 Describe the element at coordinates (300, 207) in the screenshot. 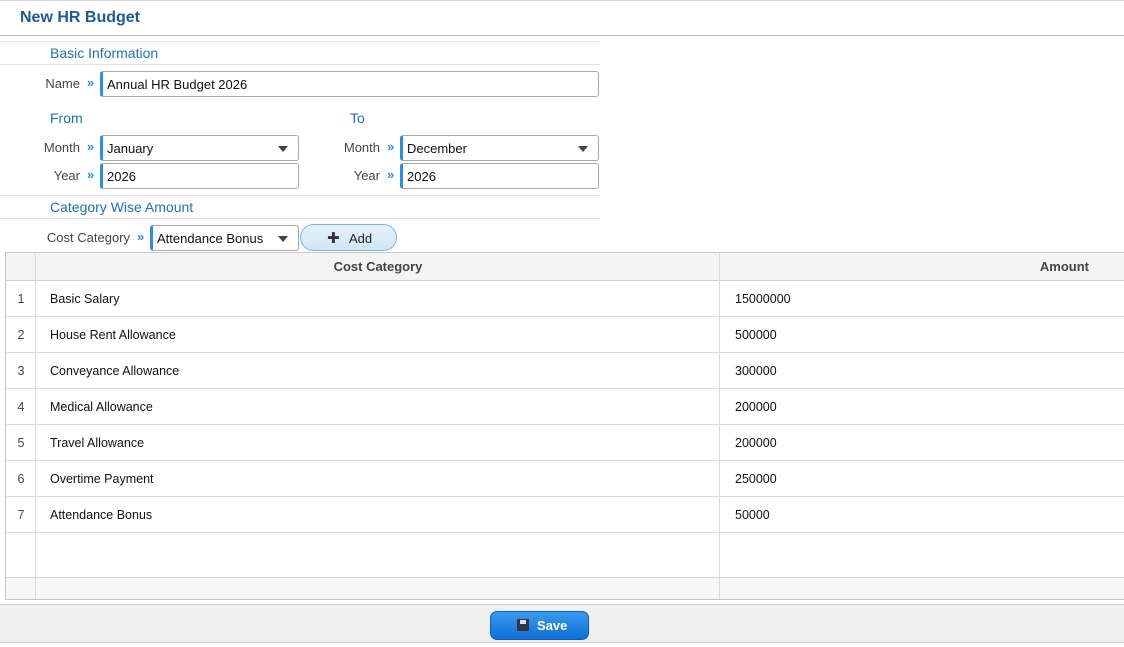

I see `category-wise-amount-header: Category Wise Amount` at that location.